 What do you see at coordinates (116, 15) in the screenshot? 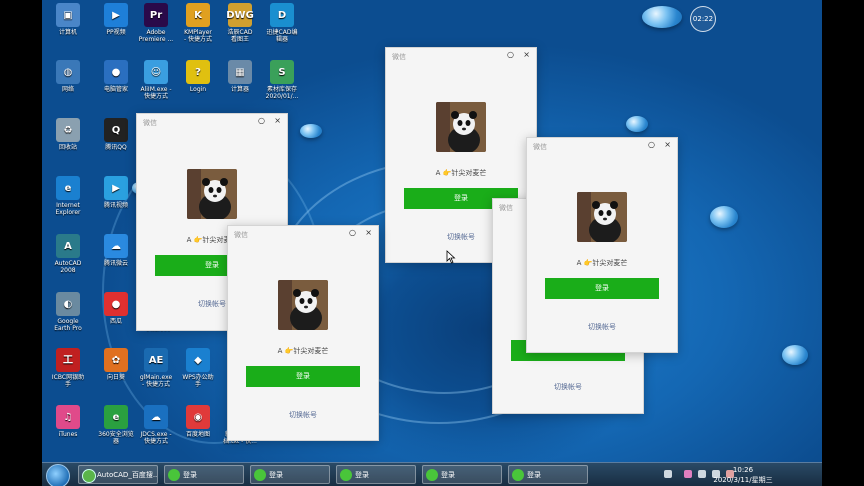
I see `pptv-icon: ▶` at bounding box center [116, 15].